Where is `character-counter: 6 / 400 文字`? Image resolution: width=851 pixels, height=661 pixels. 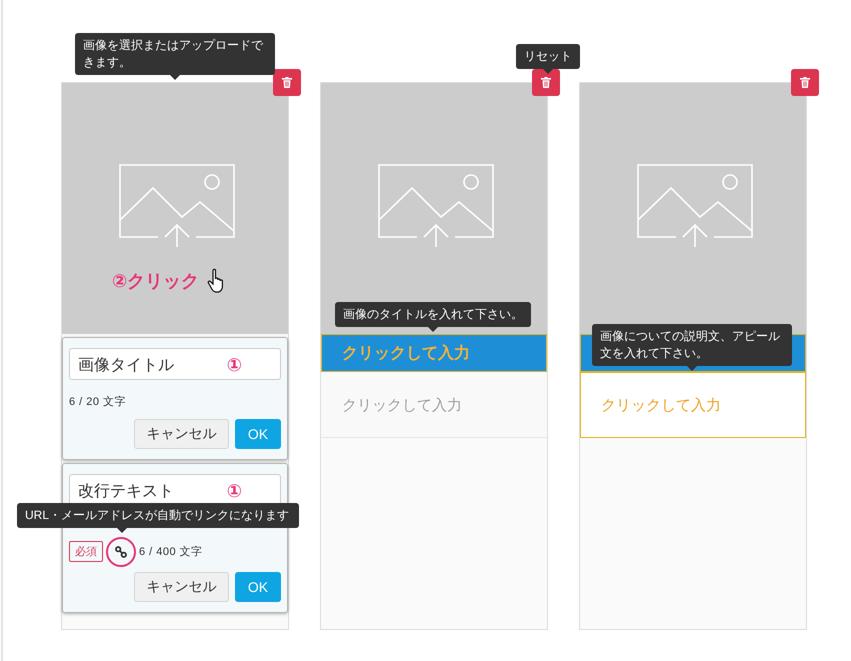
character-counter: 6 / 400 文字 is located at coordinates (171, 551).